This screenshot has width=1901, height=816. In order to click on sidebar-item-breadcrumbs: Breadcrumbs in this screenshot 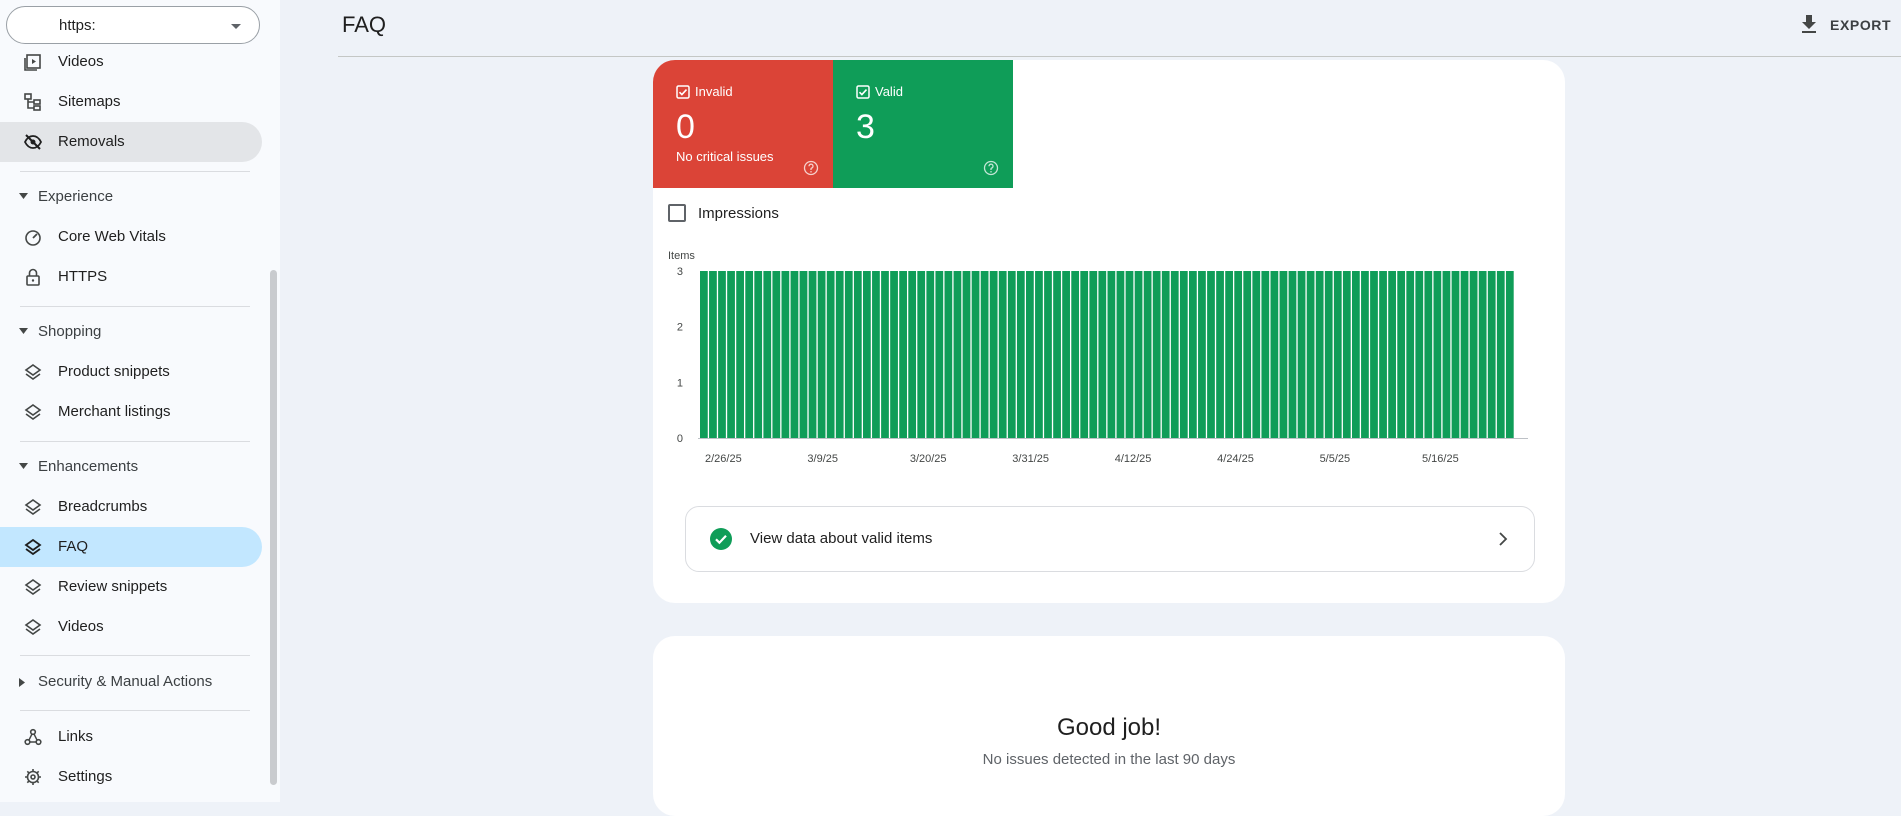, I will do `click(131, 507)`.